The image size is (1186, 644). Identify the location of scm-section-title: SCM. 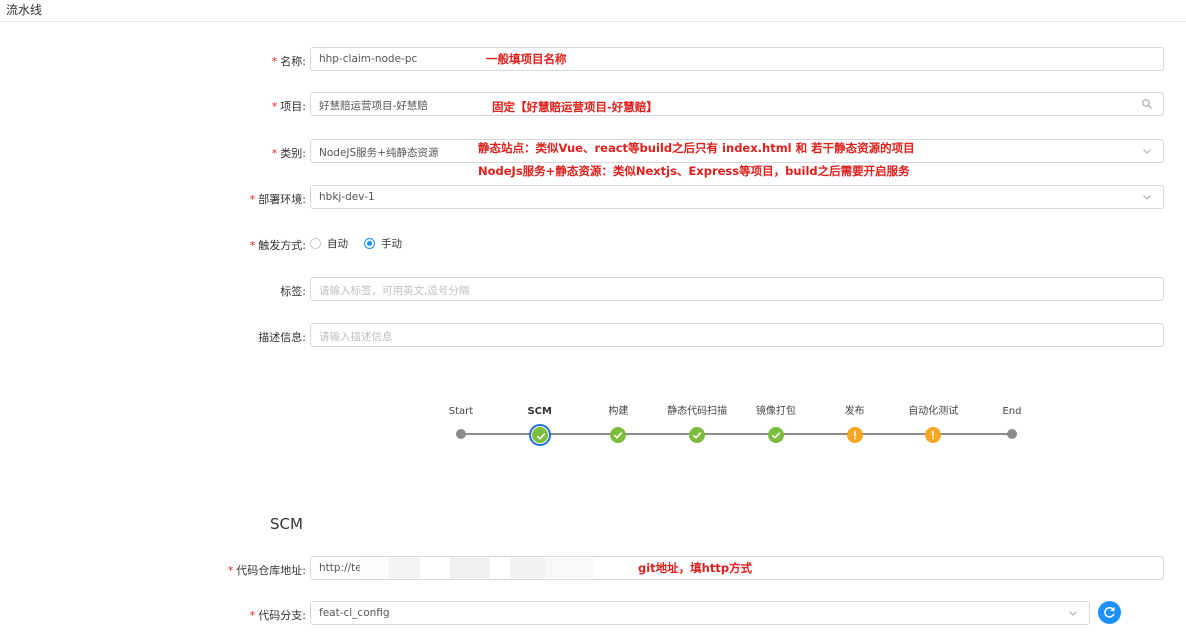
(286, 524).